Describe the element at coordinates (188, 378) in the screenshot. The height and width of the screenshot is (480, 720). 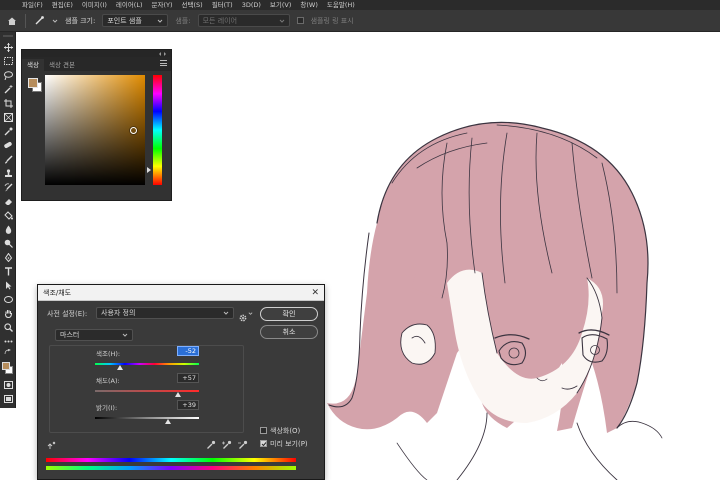
I see `saturation-value-input: +57` at that location.